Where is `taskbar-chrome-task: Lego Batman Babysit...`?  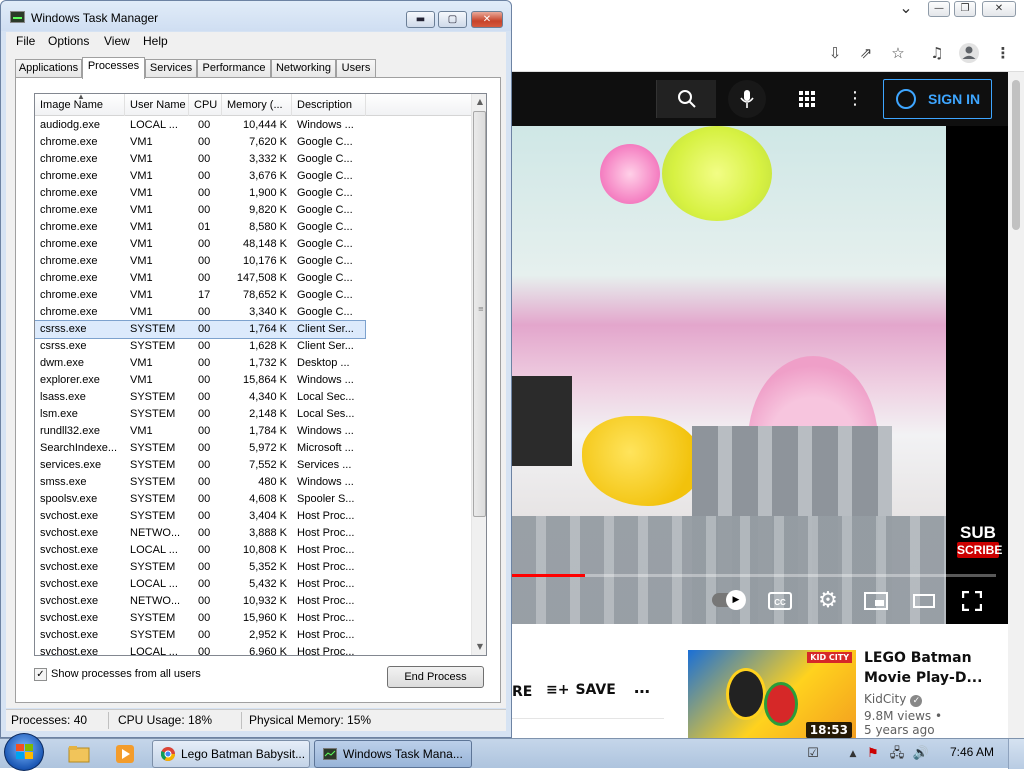 taskbar-chrome-task: Lego Batman Babysit... is located at coordinates (231, 754).